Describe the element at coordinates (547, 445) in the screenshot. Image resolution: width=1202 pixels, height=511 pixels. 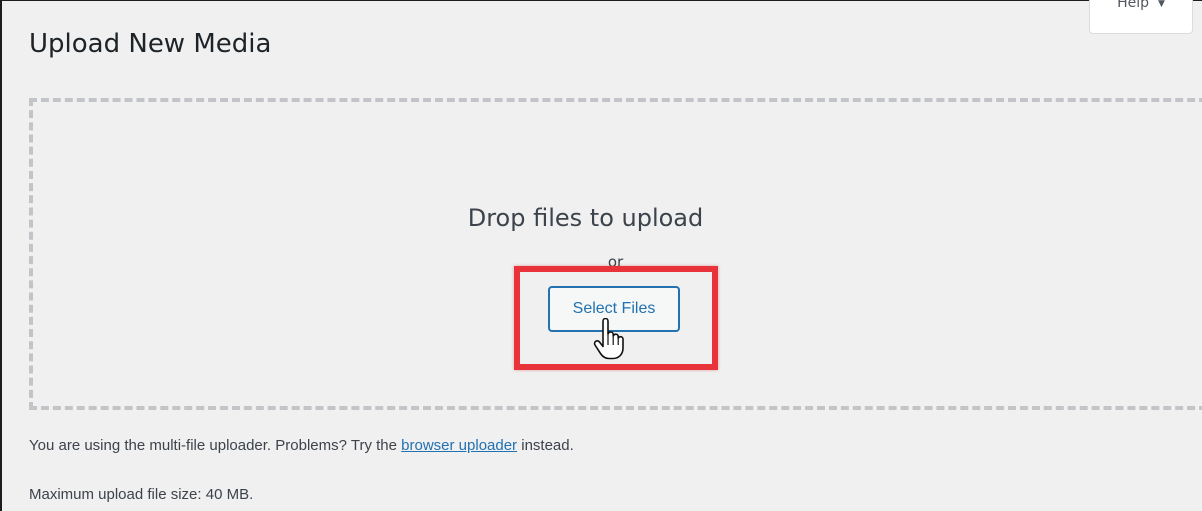
I see `multi-uploader-suffix: instead.` at that location.